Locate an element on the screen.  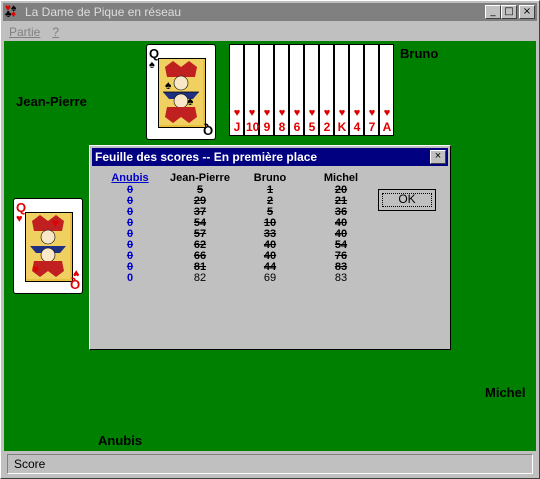
menu-bar: Partie ? is located at coordinates (270, 32).